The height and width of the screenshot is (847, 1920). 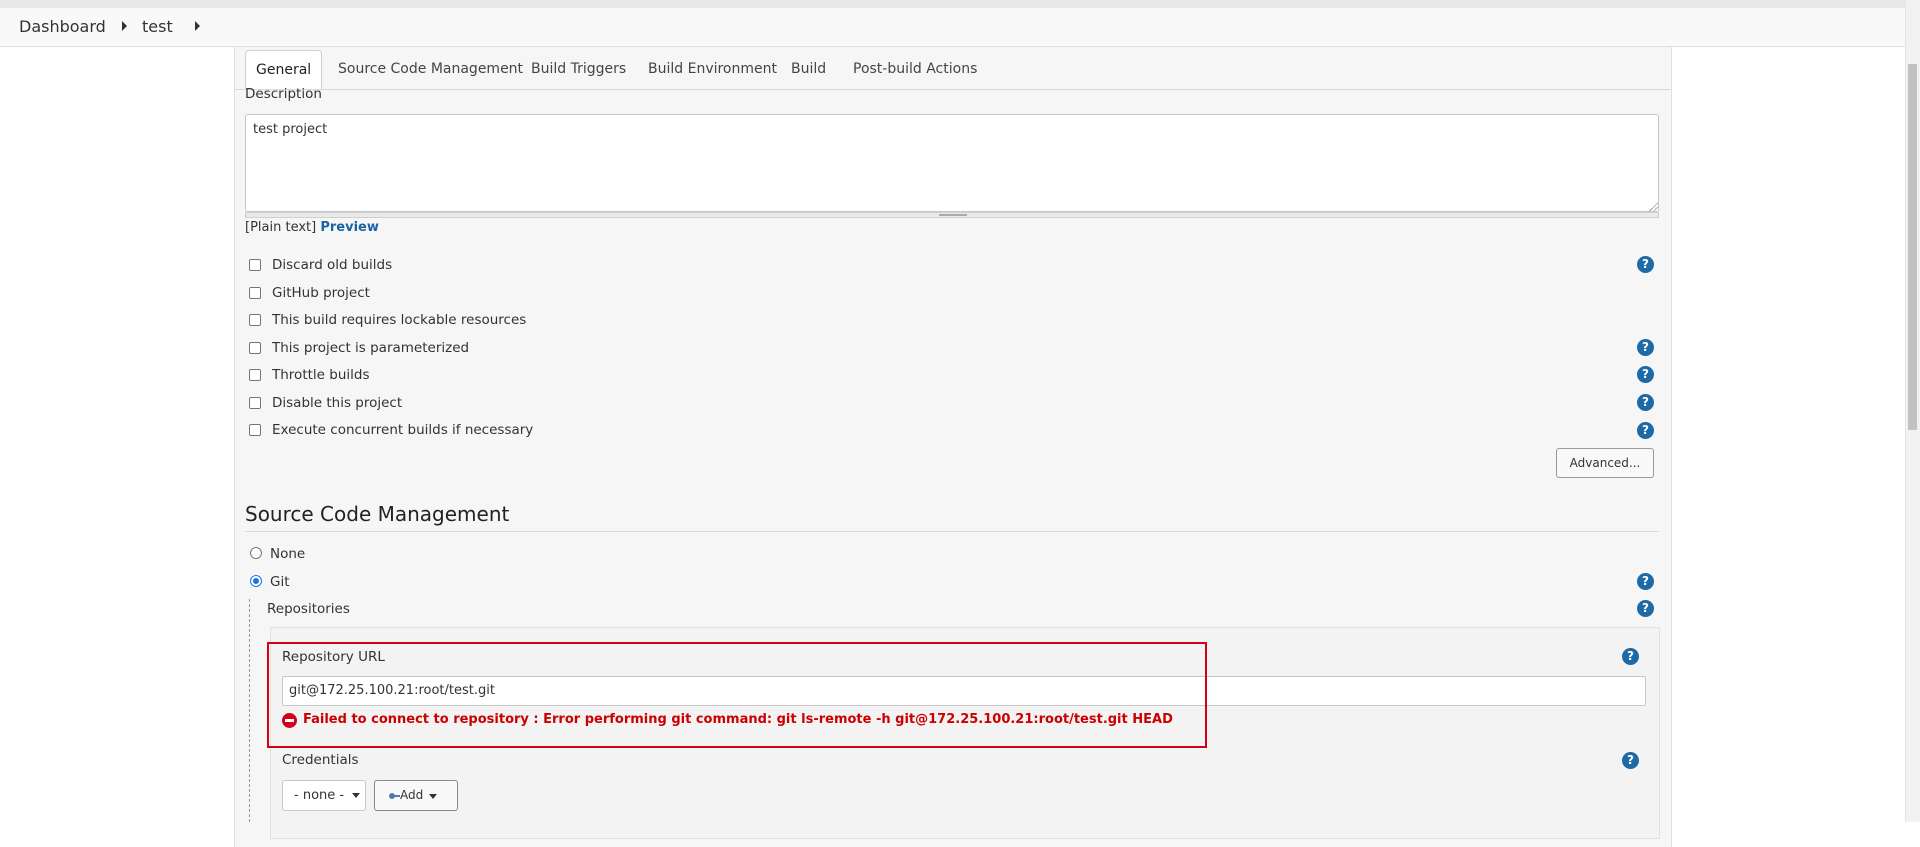 I want to click on lockable-resources-checkbox, so click(x=255, y=320).